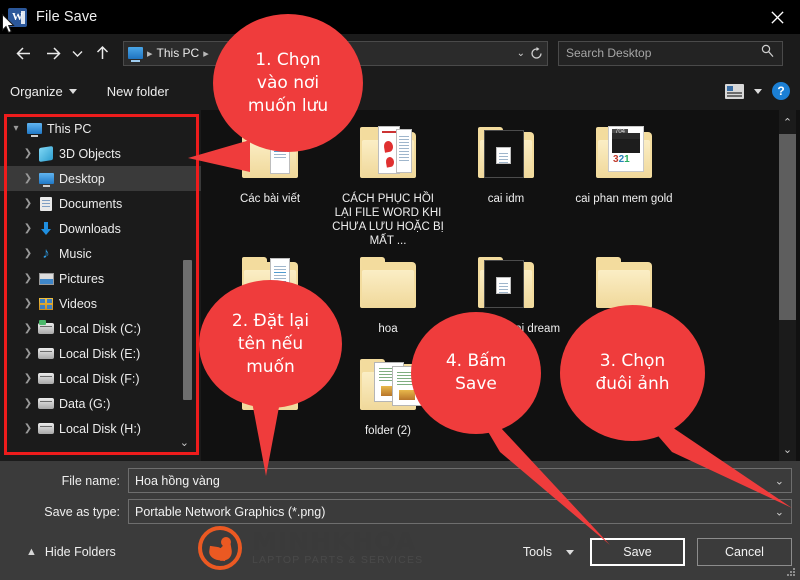  Describe the element at coordinates (626, 149) in the screenshot. I see `video-file-icon: 704 321` at that location.